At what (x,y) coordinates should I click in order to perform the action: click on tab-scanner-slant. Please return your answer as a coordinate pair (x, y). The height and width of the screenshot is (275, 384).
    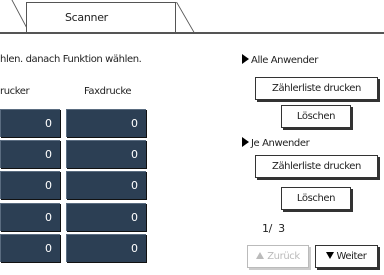
    Looking at the image, I should click on (194, 17).